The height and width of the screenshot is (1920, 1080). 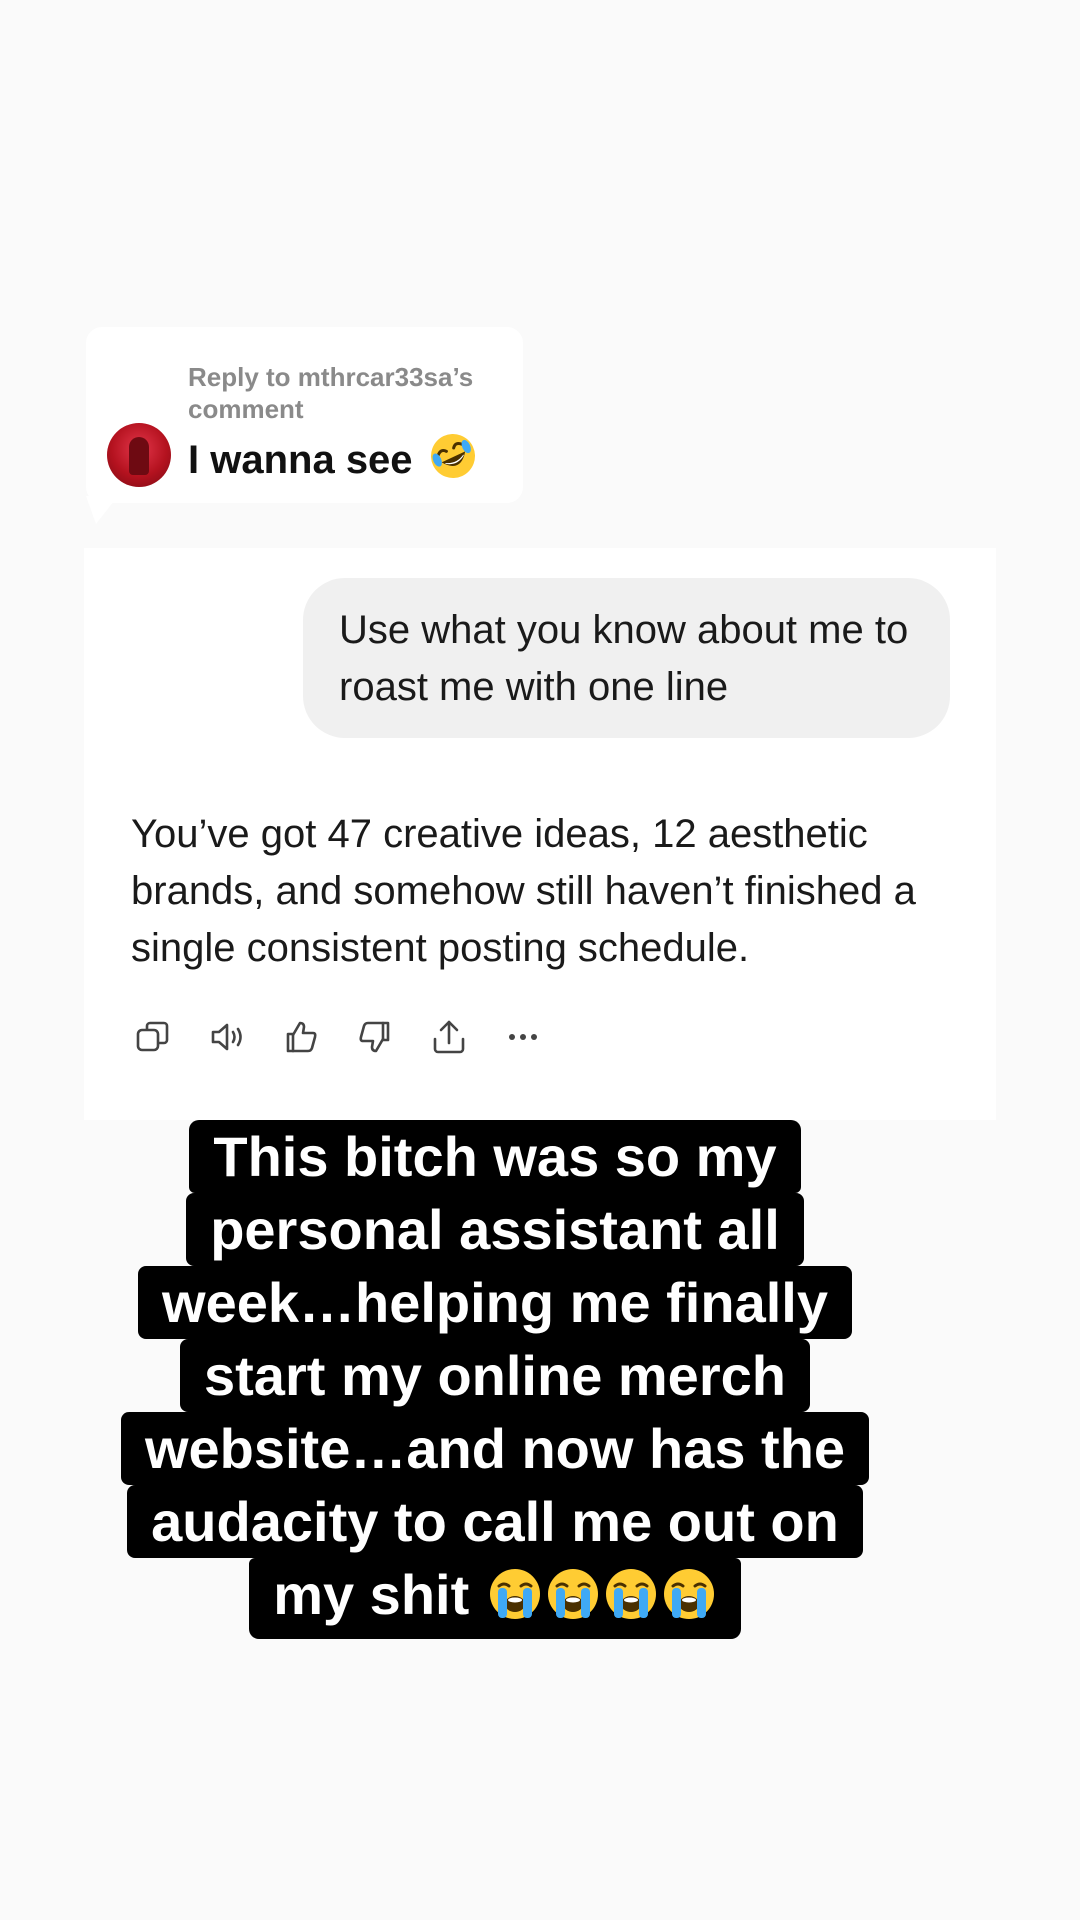 I want to click on caption-line: personal assistant all, so click(x=495, y=1229).